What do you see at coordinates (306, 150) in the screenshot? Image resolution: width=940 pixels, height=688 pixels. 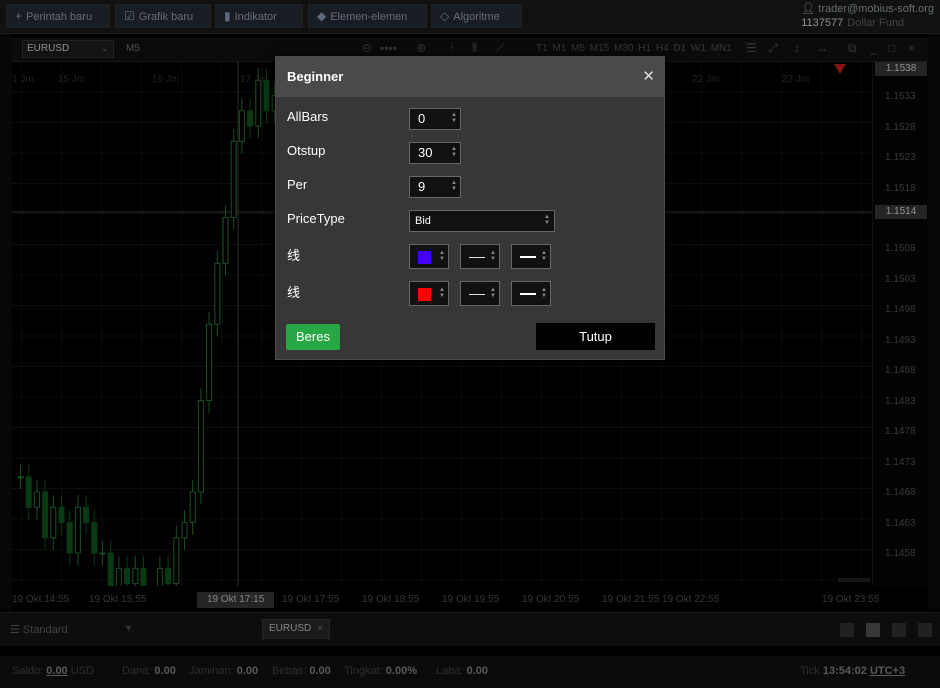 I see `otstup-label: Otstup` at bounding box center [306, 150].